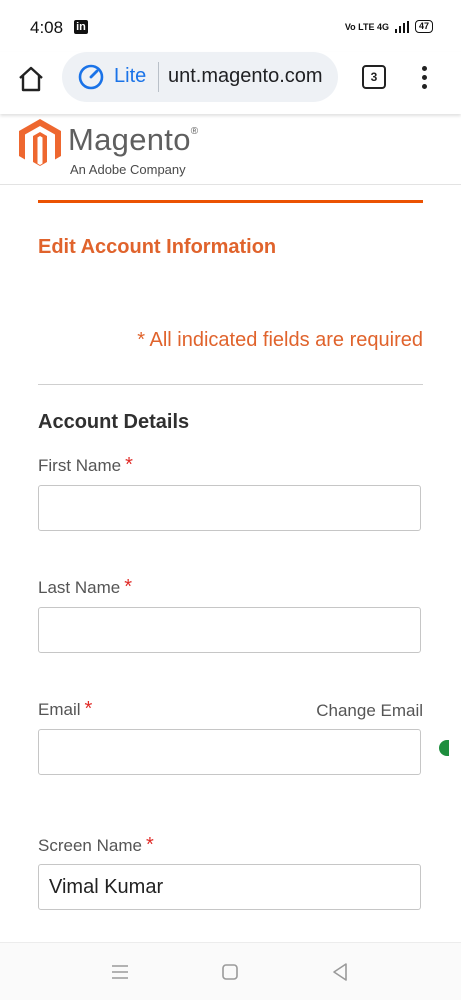 This screenshot has height=1000, width=461. Describe the element at coordinates (366, 26) in the screenshot. I see `network-label: Vo LTE 4G` at that location.